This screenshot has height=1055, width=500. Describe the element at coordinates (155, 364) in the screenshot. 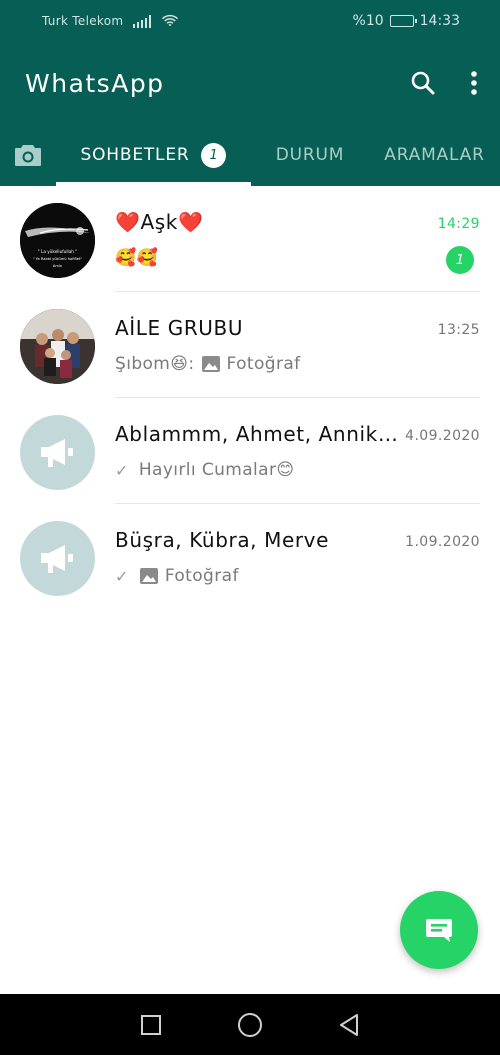

I see `chat-preview-sender: Şıbom😆:` at that location.